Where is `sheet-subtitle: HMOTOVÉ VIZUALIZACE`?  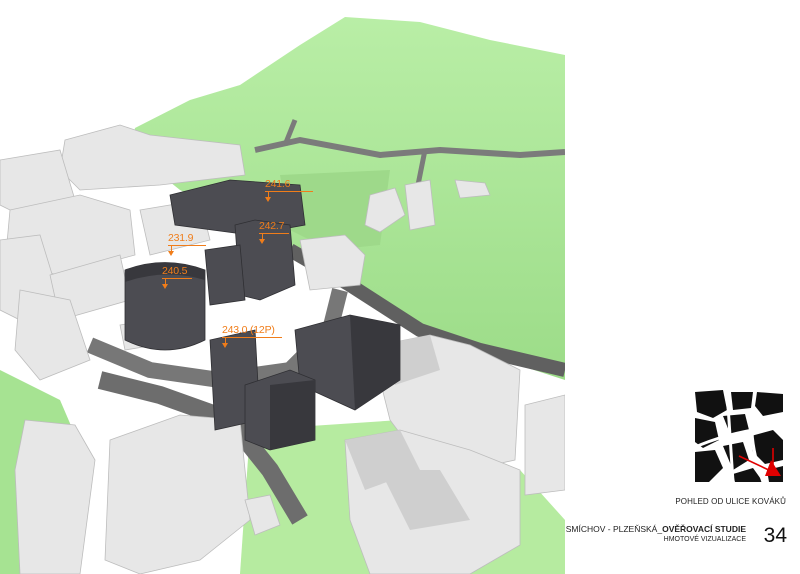
sheet-subtitle: HMOTOVÉ VIZUALIZACE is located at coordinates (704, 539).